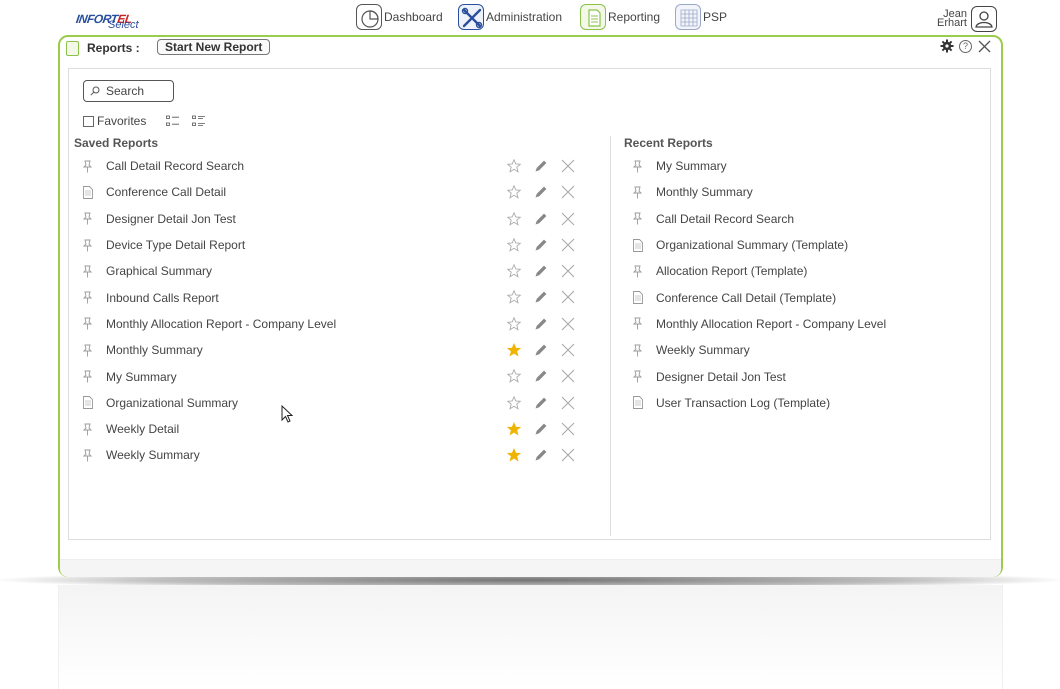 This screenshot has width=1060, height=689. Describe the element at coordinates (965, 19) in the screenshot. I see `user-menu: Jean Erhart` at that location.